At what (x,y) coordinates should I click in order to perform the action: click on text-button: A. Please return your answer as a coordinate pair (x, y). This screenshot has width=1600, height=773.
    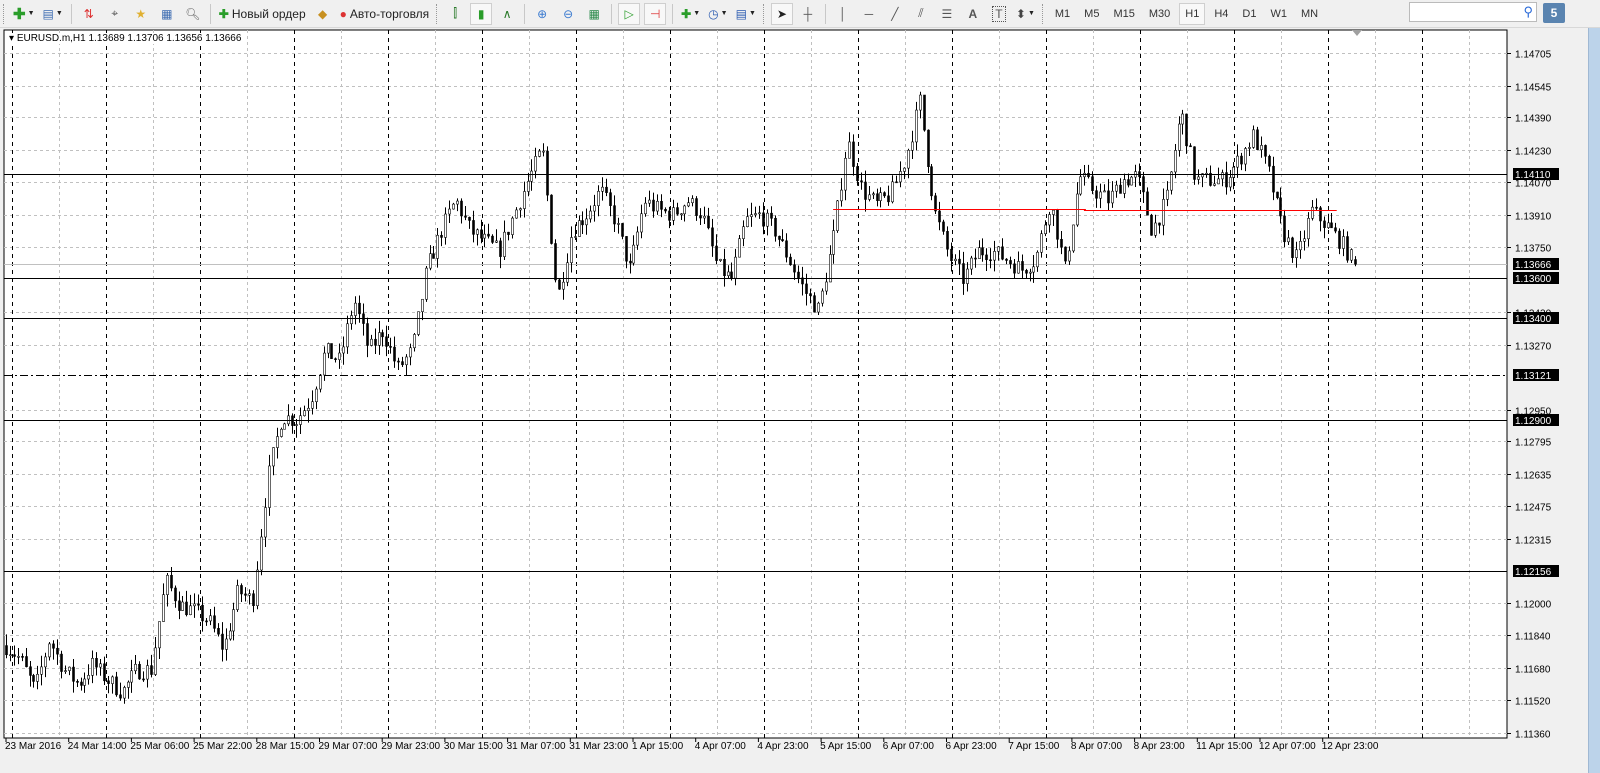
    Looking at the image, I should click on (973, 14).